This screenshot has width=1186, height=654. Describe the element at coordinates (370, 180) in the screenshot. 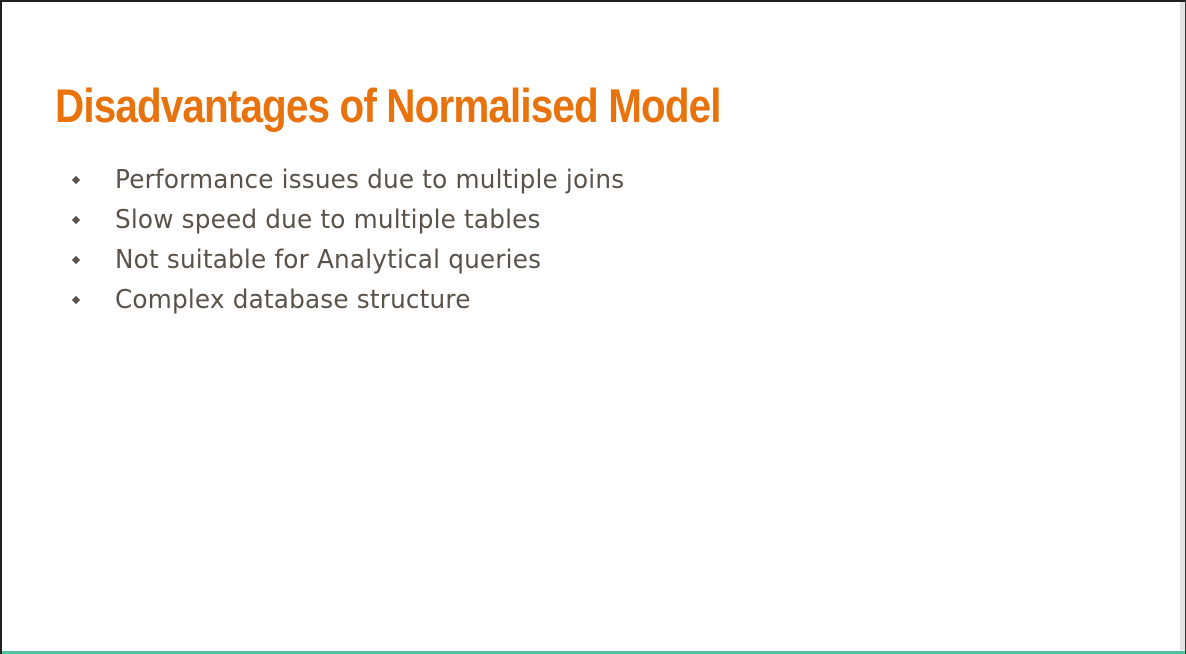

I see `bullet-text: Performance issues due to multiple joins` at that location.